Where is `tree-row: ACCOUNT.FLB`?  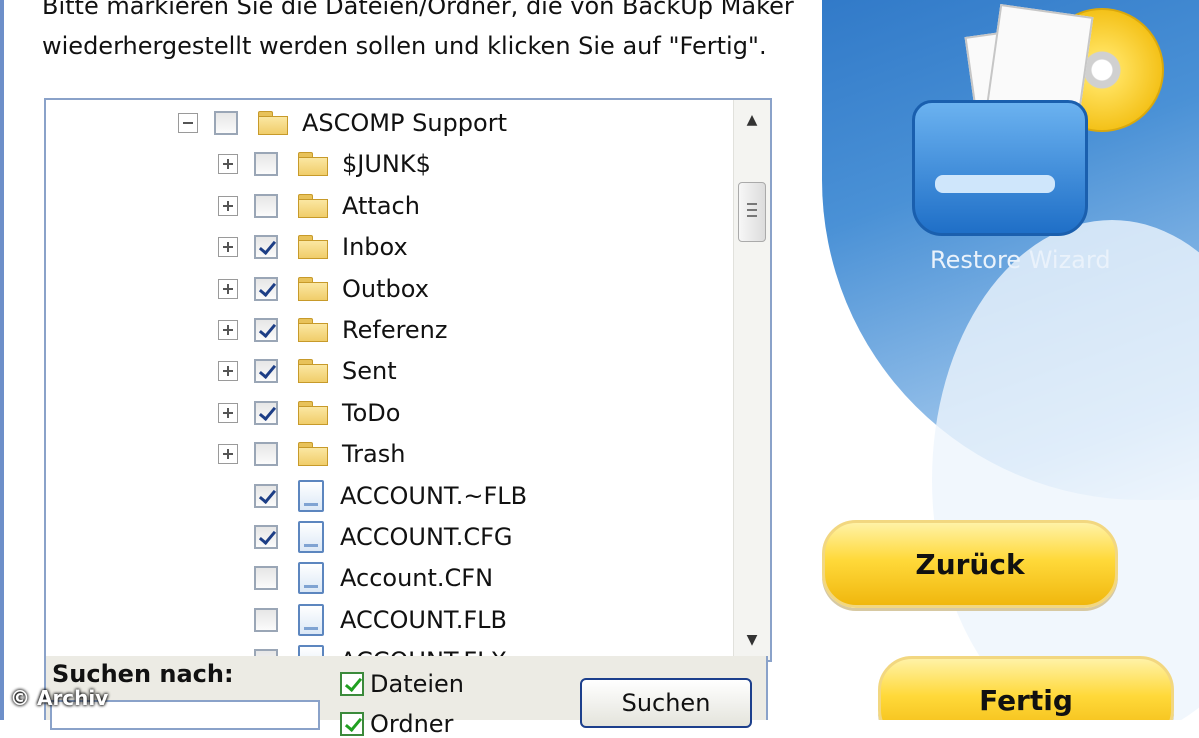 tree-row: ACCOUNT.FLB is located at coordinates (362, 620).